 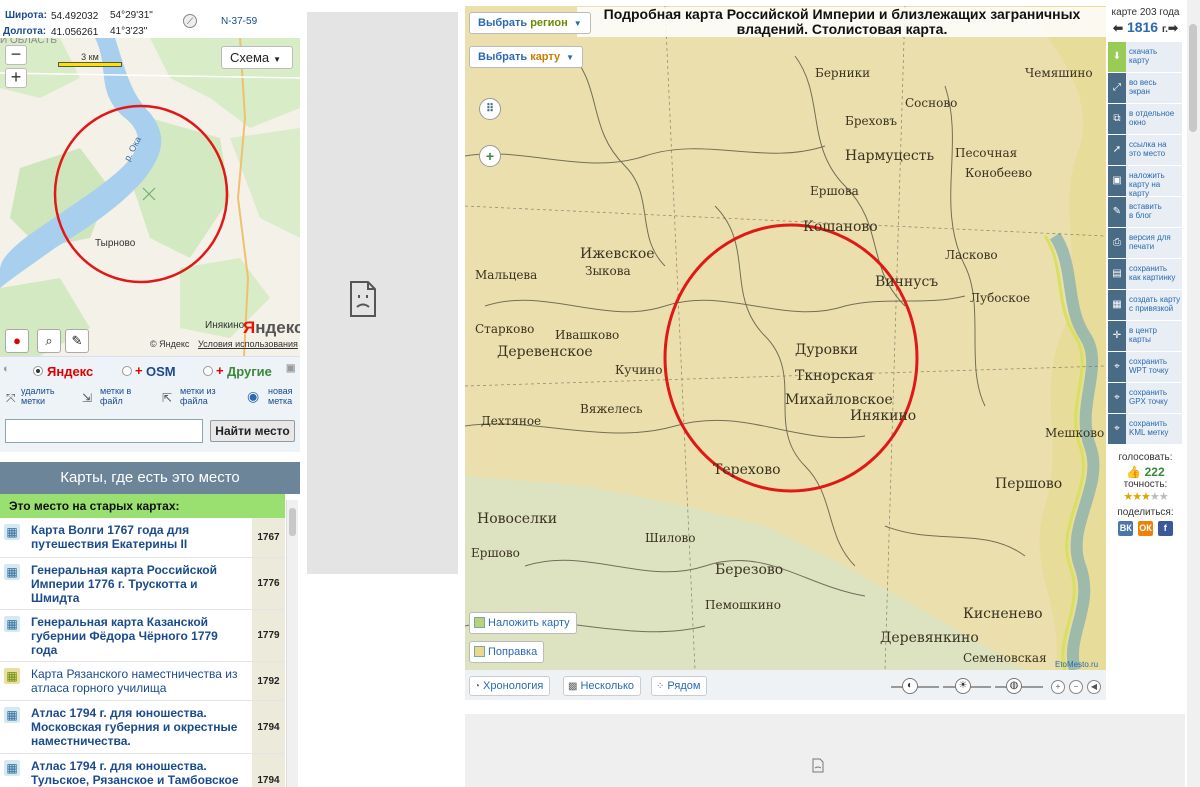 I want to click on place-label: Дуровки, so click(x=826, y=350).